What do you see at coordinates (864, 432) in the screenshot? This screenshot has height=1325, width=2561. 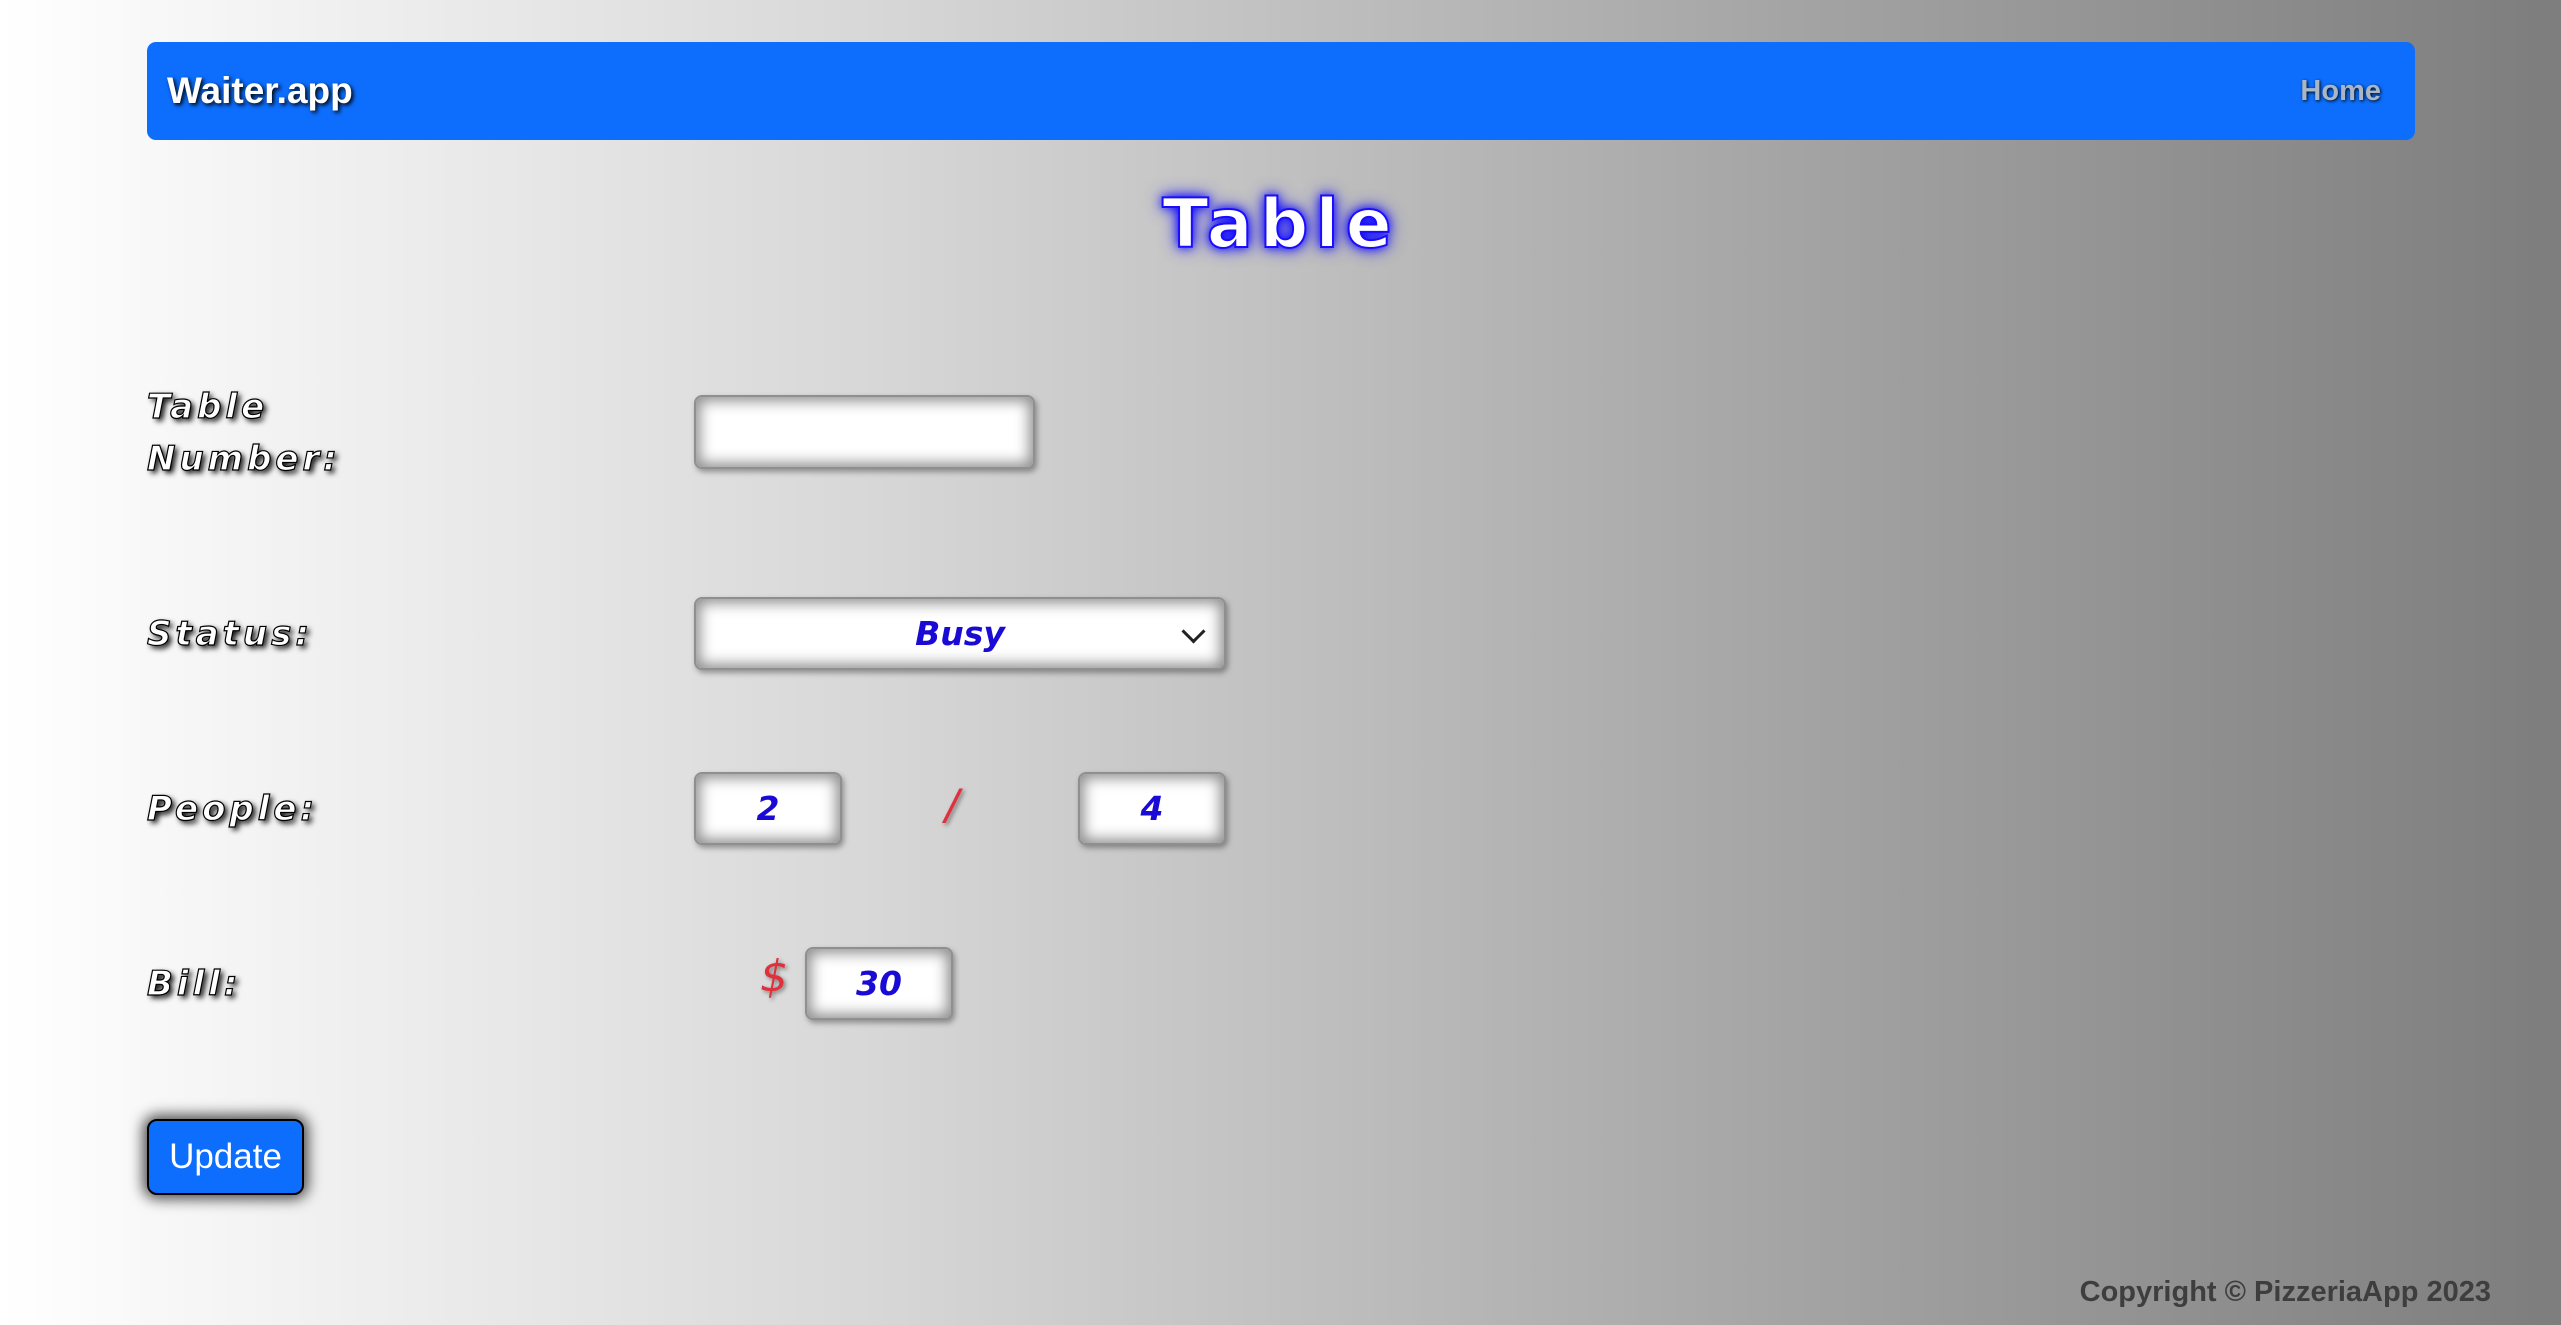 I see `table-number-input` at bounding box center [864, 432].